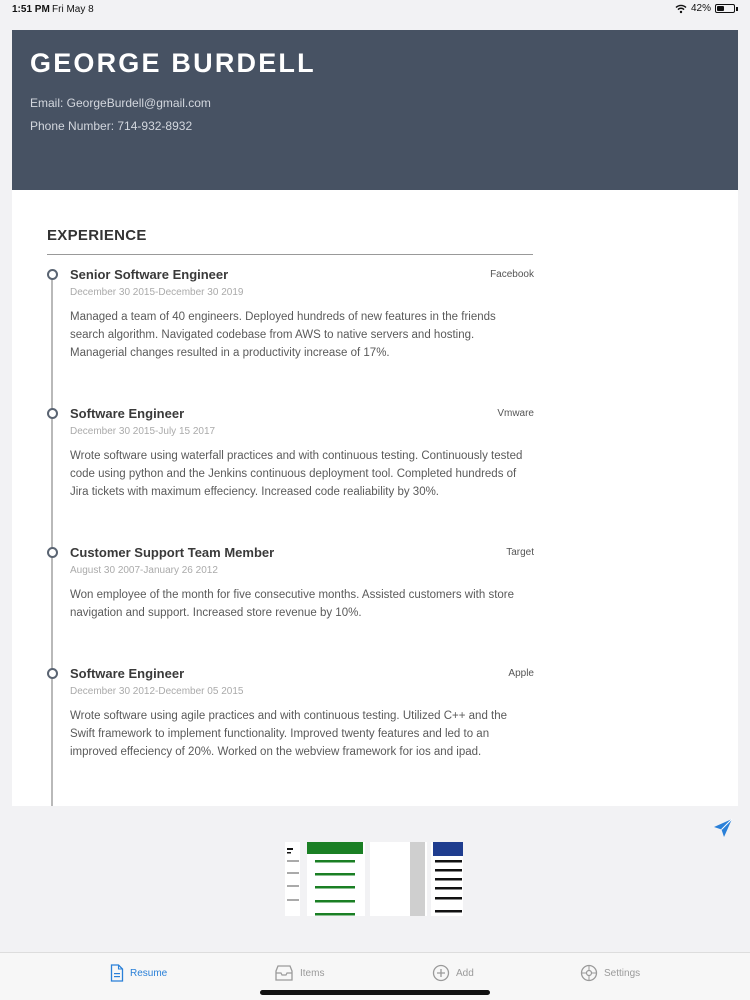 Image resolution: width=750 pixels, height=1000 pixels. What do you see at coordinates (144, 570) in the screenshot?
I see `job-dates: August 30 2007-January 26 2012` at bounding box center [144, 570].